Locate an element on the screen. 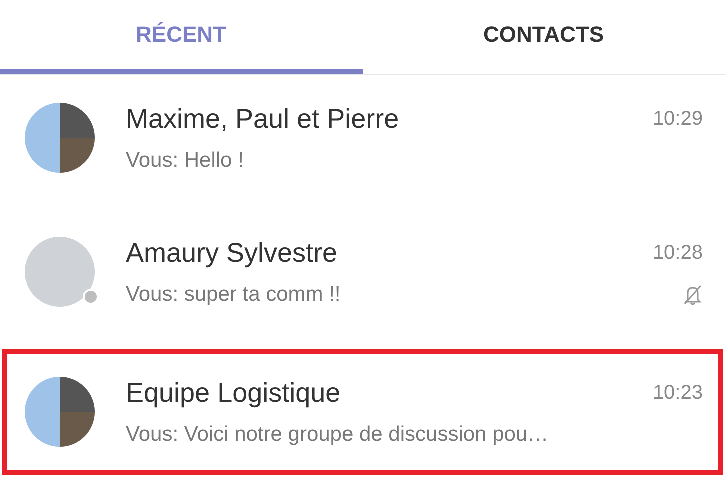 This screenshot has height=490, width=725. tab: CONTACTS is located at coordinates (543, 37).